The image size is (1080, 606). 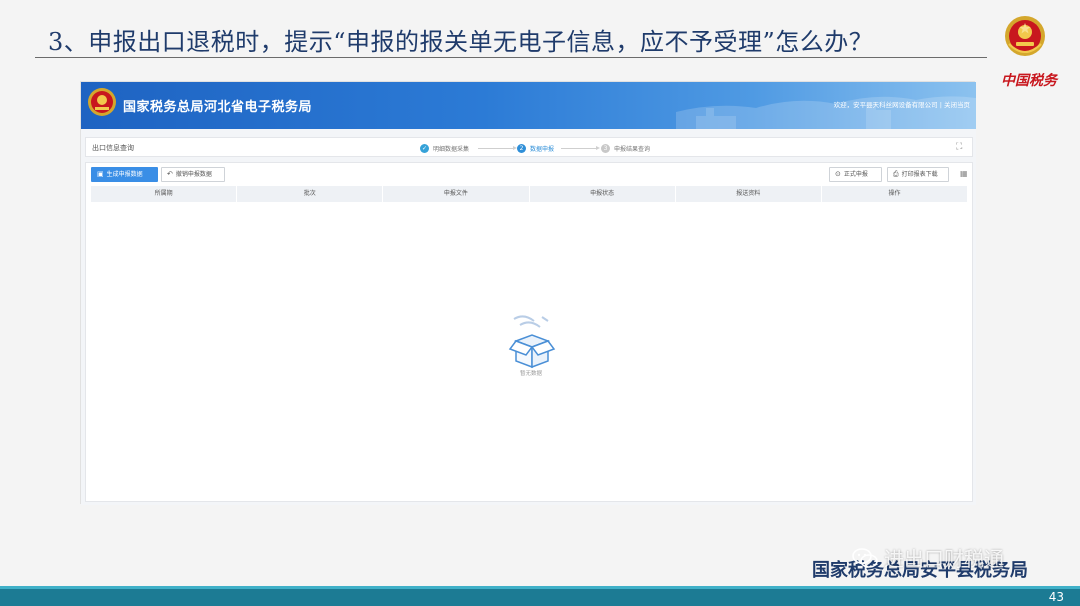 What do you see at coordinates (102, 102) in the screenshot?
I see `app-logo-icon` at bounding box center [102, 102].